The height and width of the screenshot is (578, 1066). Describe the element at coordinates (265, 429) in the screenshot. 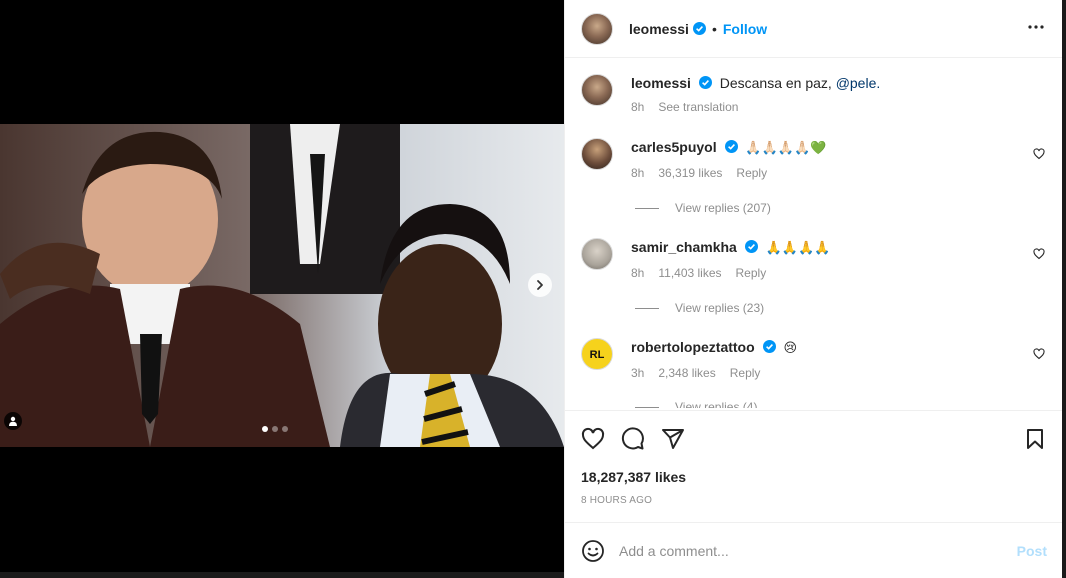

I see `slide-dot-active` at that location.